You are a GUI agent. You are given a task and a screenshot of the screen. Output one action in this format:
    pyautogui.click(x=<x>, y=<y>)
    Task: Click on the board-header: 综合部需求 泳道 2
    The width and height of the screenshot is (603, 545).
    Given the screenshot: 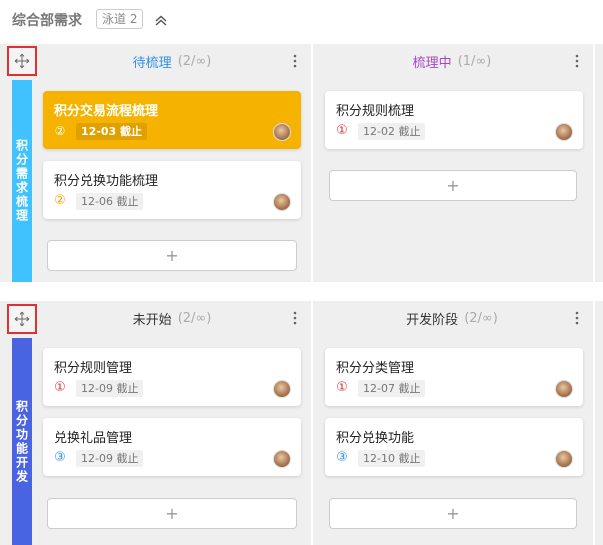 What is the action you would take?
    pyautogui.click(x=301, y=20)
    